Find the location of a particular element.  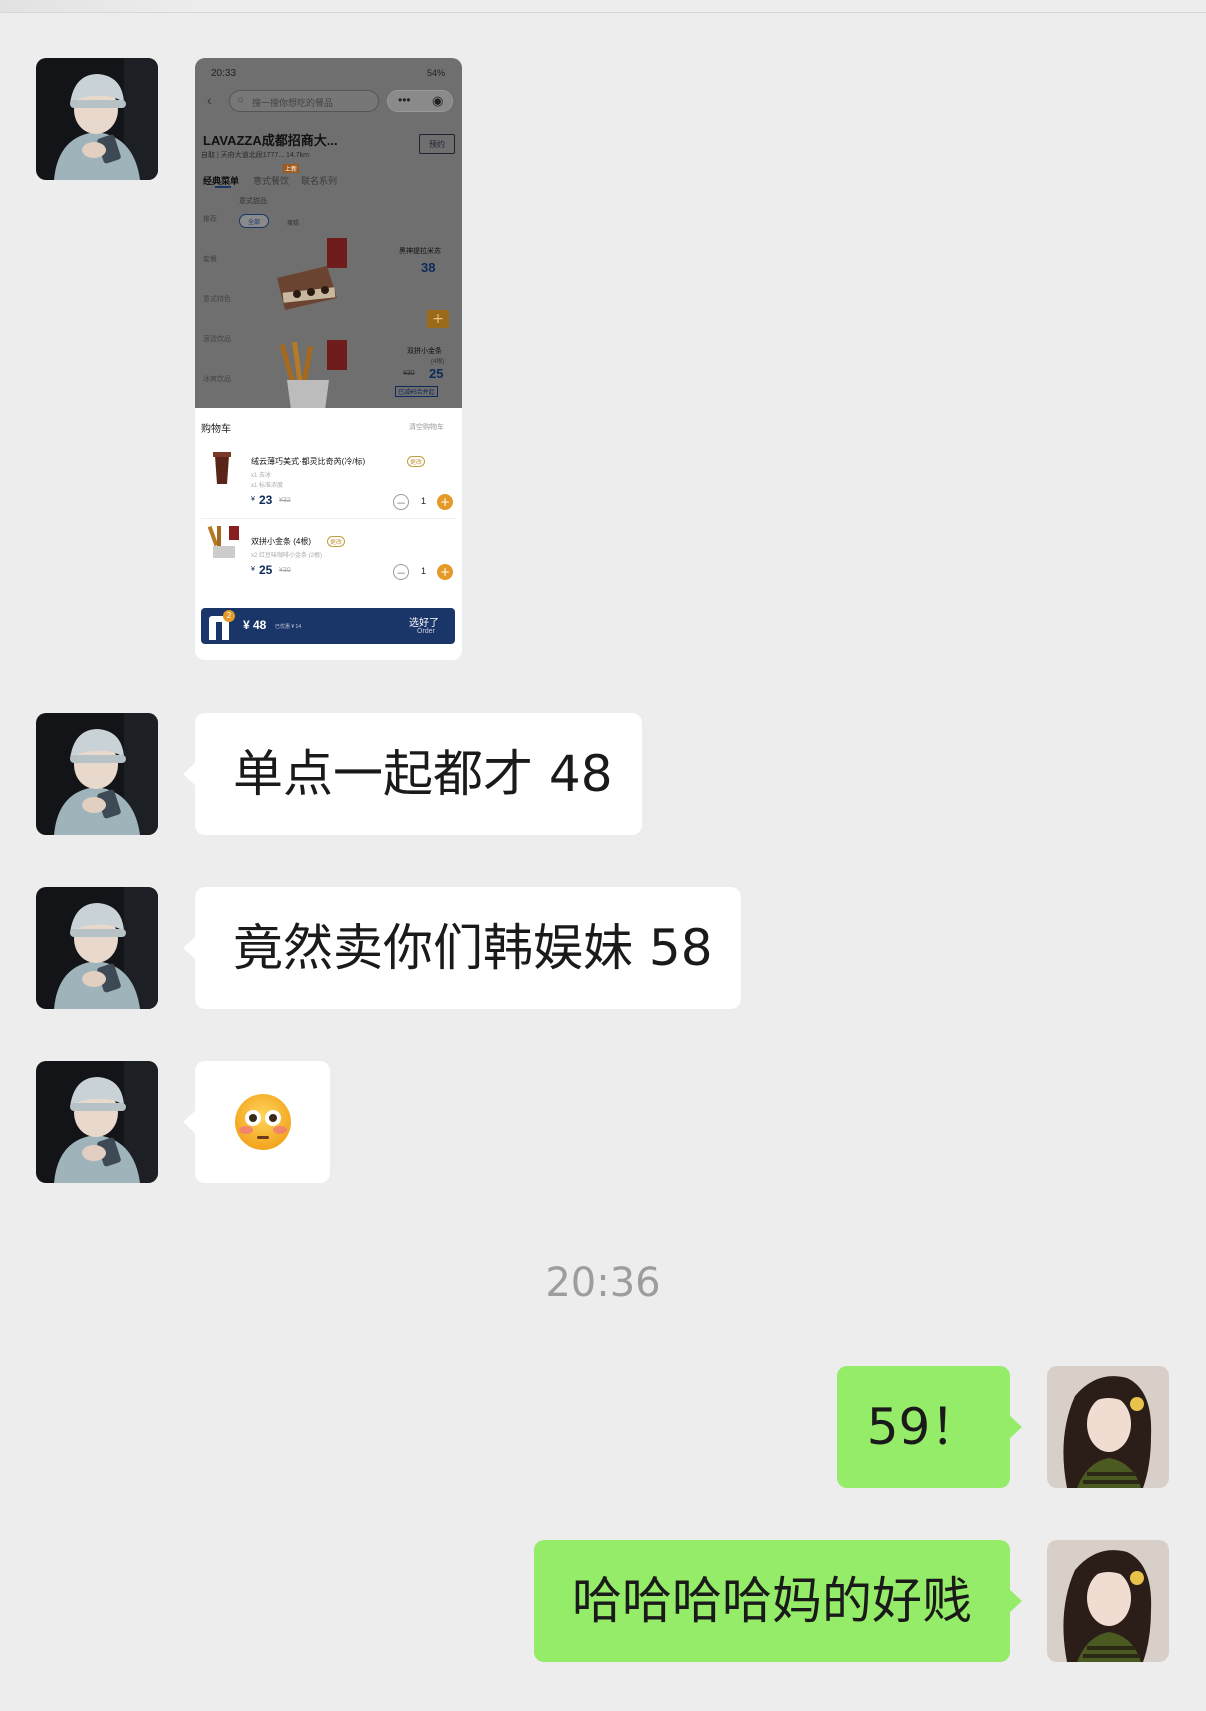

chip-cake: 蛋糕 is located at coordinates (293, 222).